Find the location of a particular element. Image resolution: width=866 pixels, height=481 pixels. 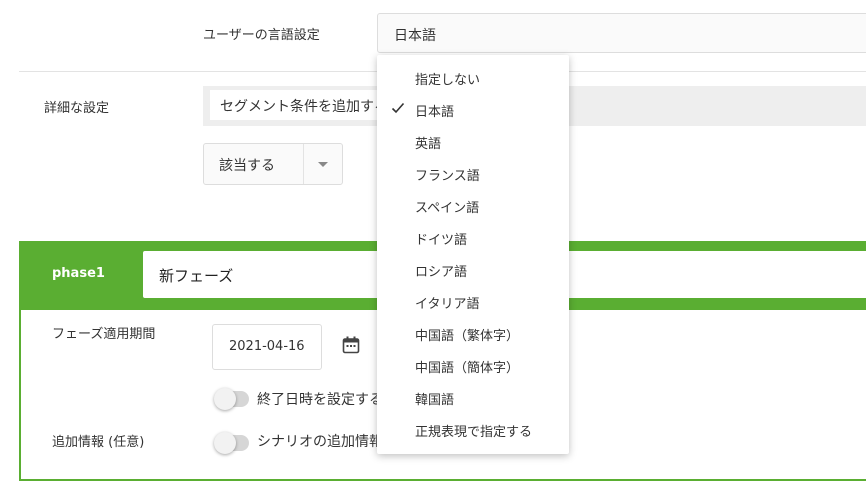

language-option: フランス語 is located at coordinates (473, 173).